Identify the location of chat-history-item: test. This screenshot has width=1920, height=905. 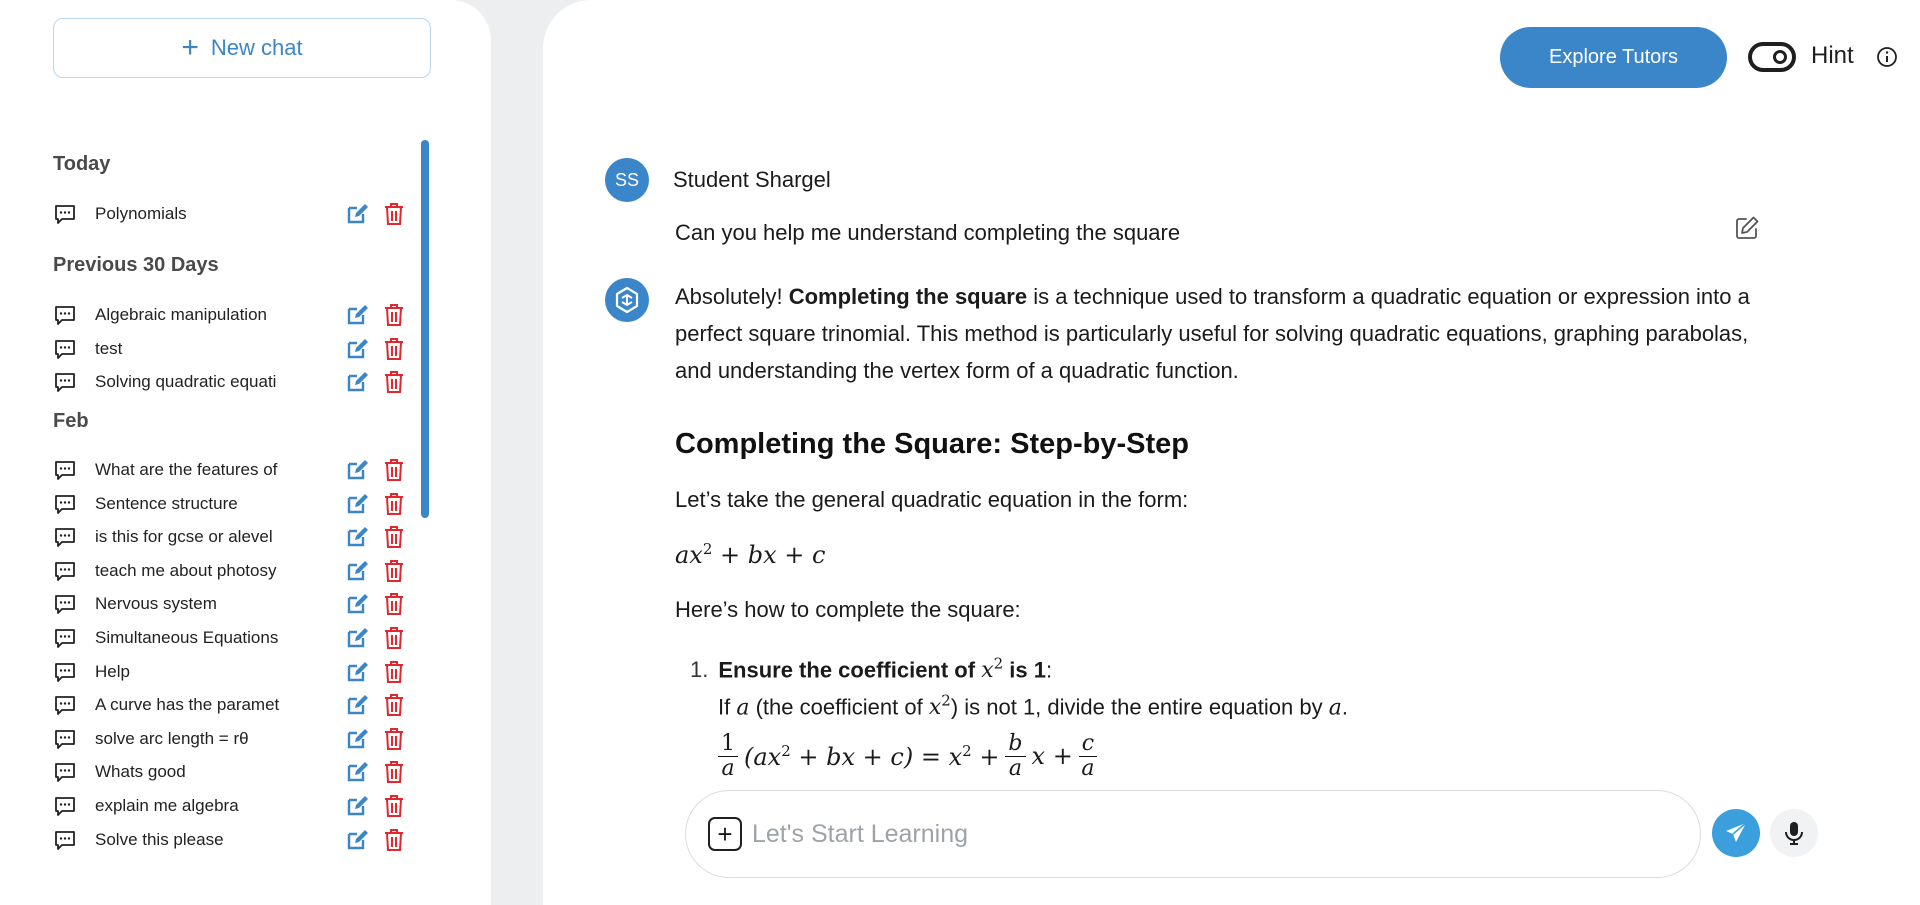
(233, 349).